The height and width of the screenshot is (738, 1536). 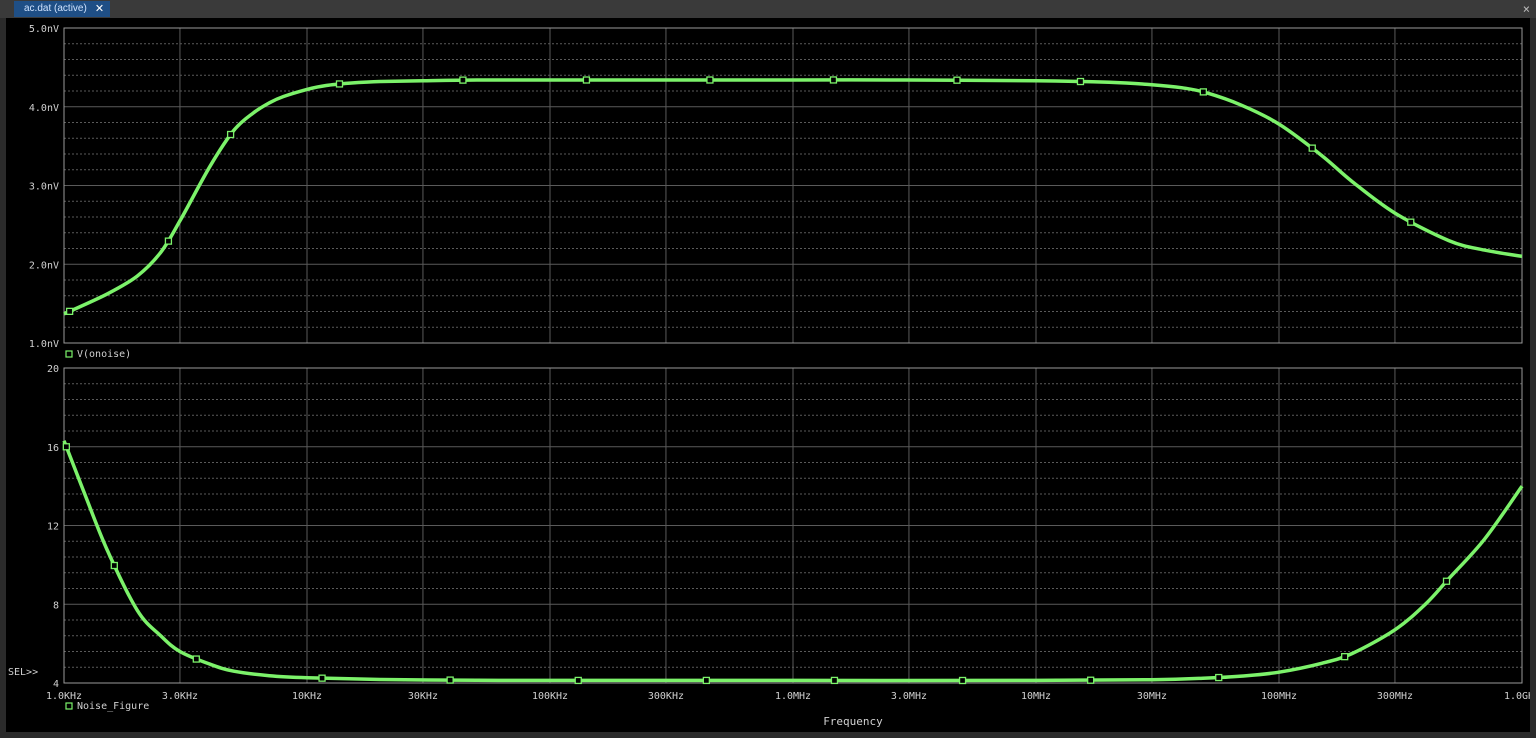 I want to click on y-tick-label: 5.0nV, so click(x=44, y=29).